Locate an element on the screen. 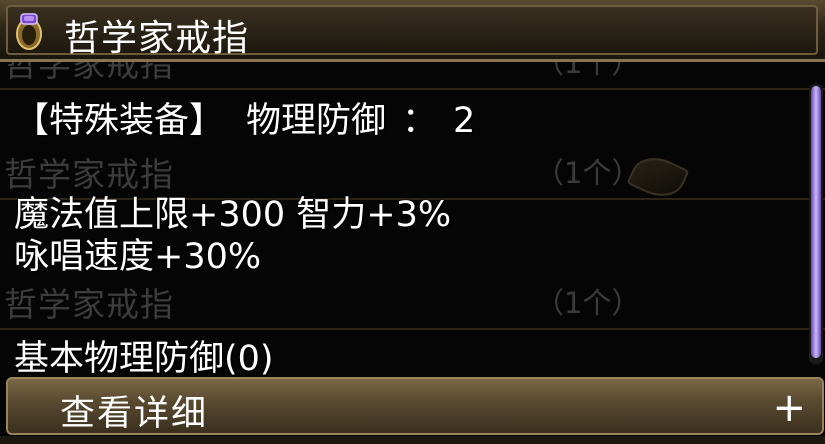  item-category: 【特殊装备】 is located at coordinates (119, 121).